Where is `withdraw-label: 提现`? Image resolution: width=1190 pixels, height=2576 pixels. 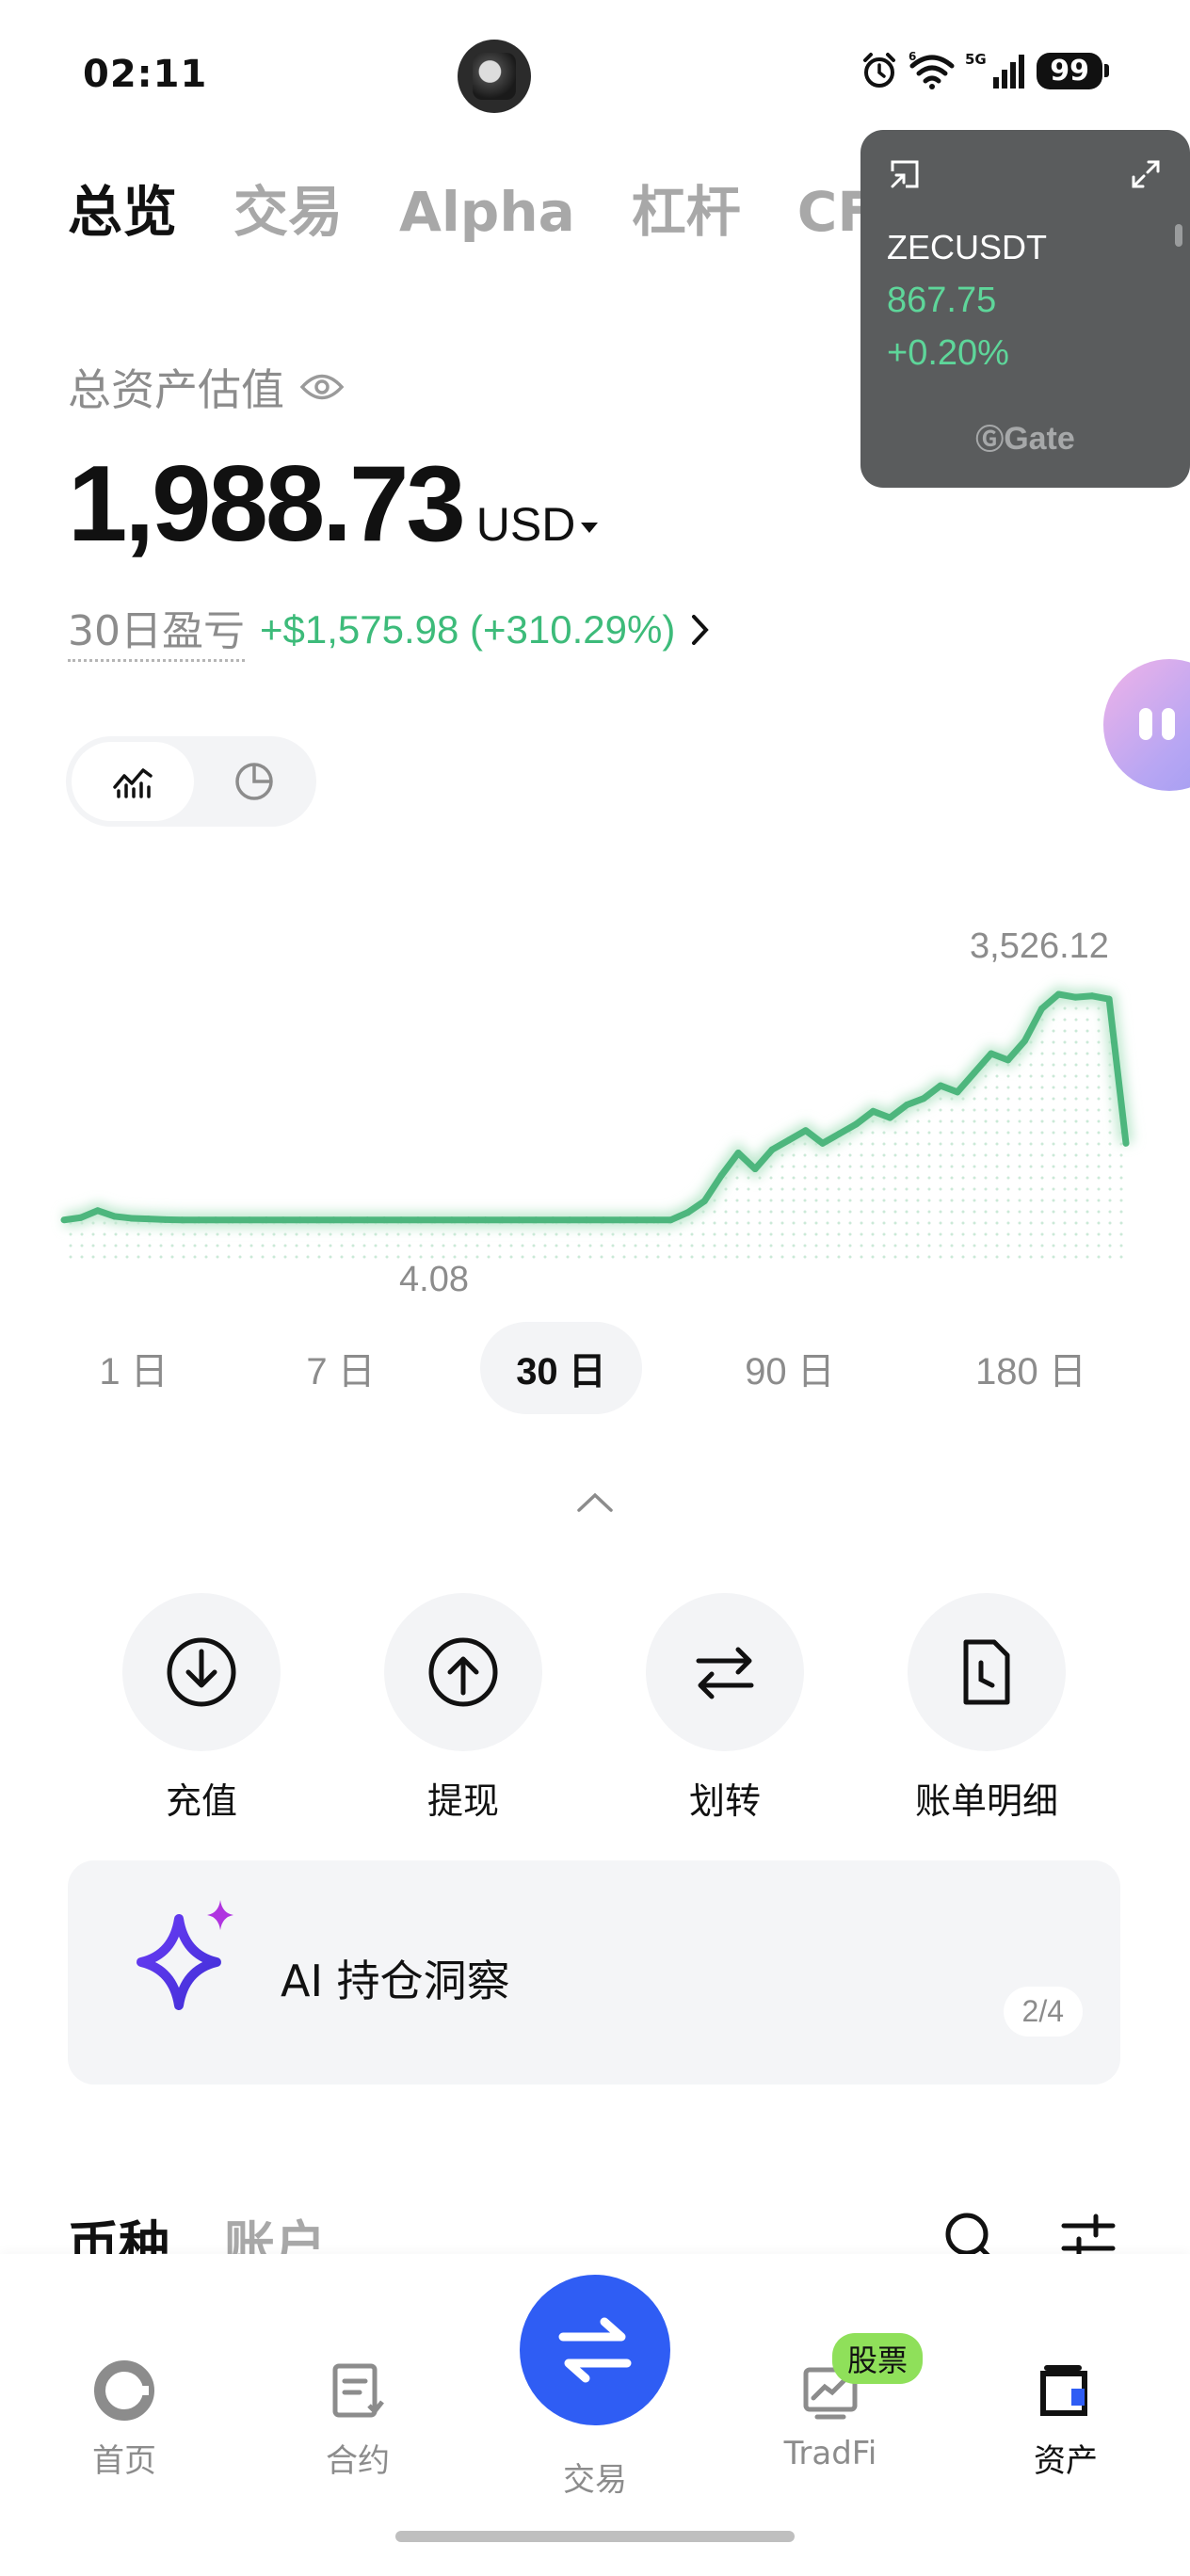
withdraw-label: 提现 is located at coordinates (462, 1801).